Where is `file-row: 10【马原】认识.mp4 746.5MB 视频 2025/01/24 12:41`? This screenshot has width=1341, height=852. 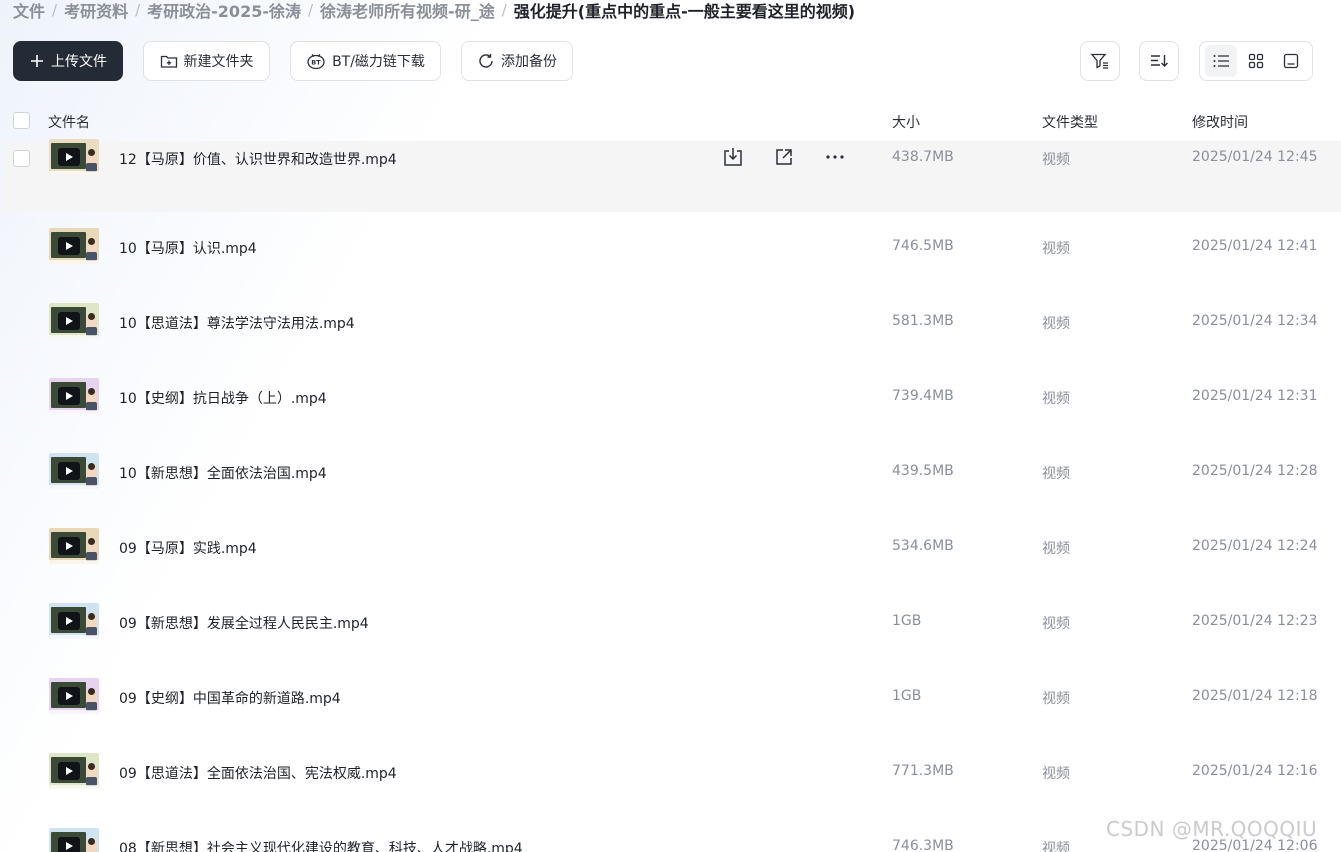 file-row: 10【马原】认识.mp4 746.5MB 视频 2025/01/24 12:41 is located at coordinates (672, 249).